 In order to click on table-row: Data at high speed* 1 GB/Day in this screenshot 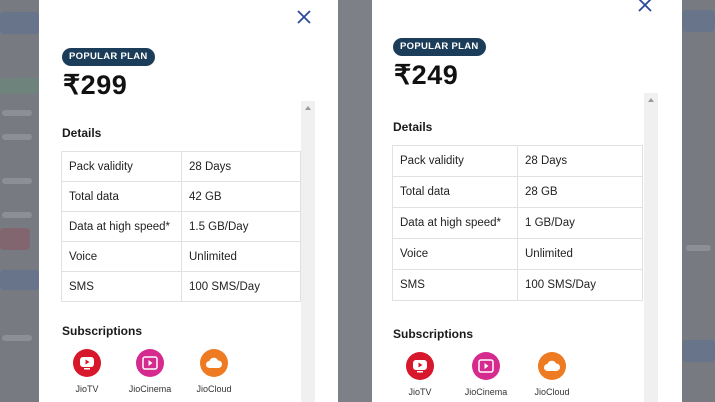, I will do `click(517, 223)`.